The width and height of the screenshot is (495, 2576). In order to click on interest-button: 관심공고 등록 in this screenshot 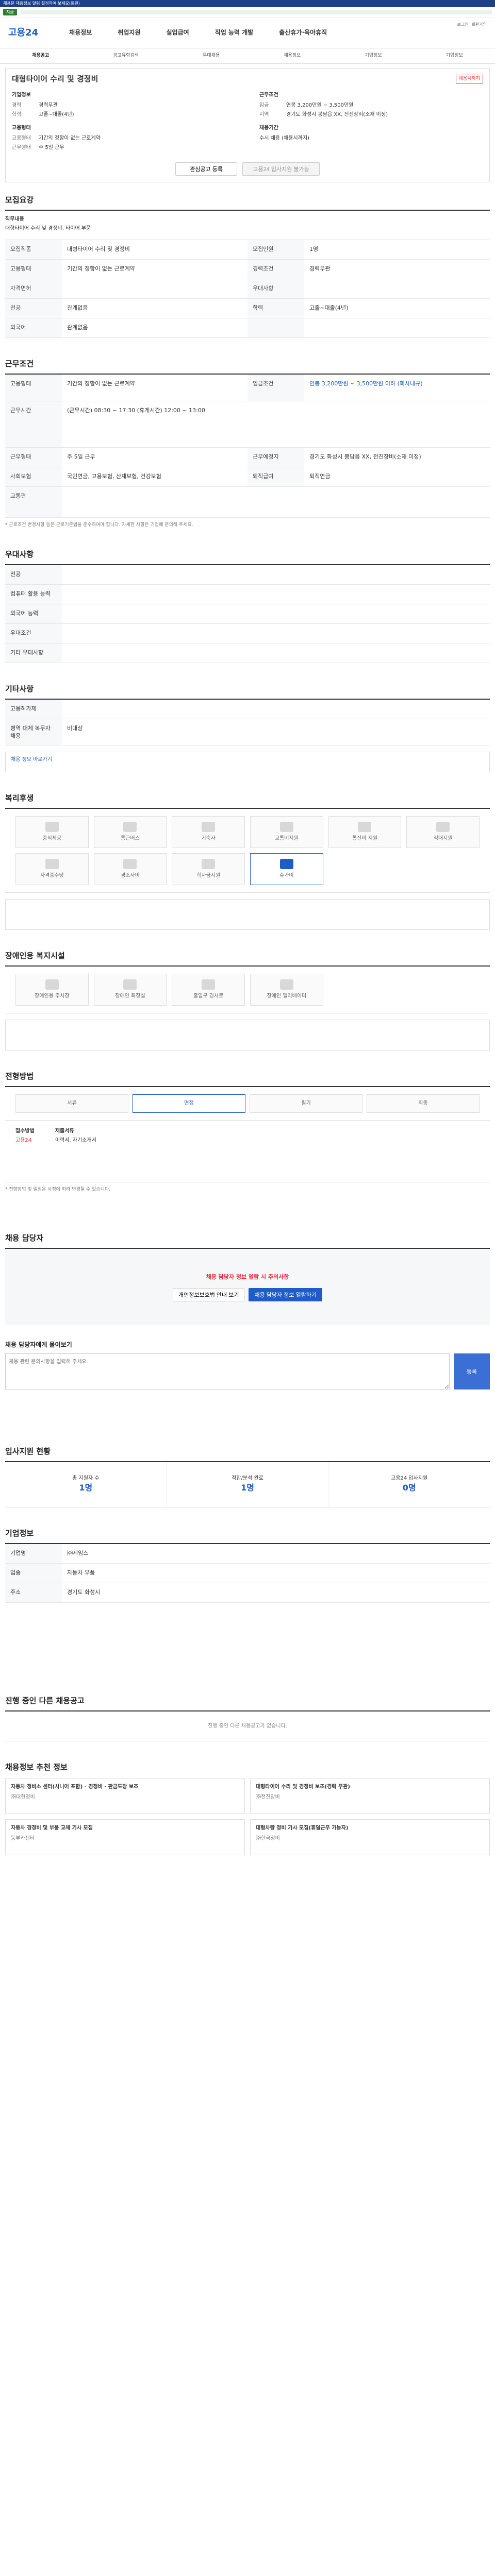, I will do `click(206, 169)`.